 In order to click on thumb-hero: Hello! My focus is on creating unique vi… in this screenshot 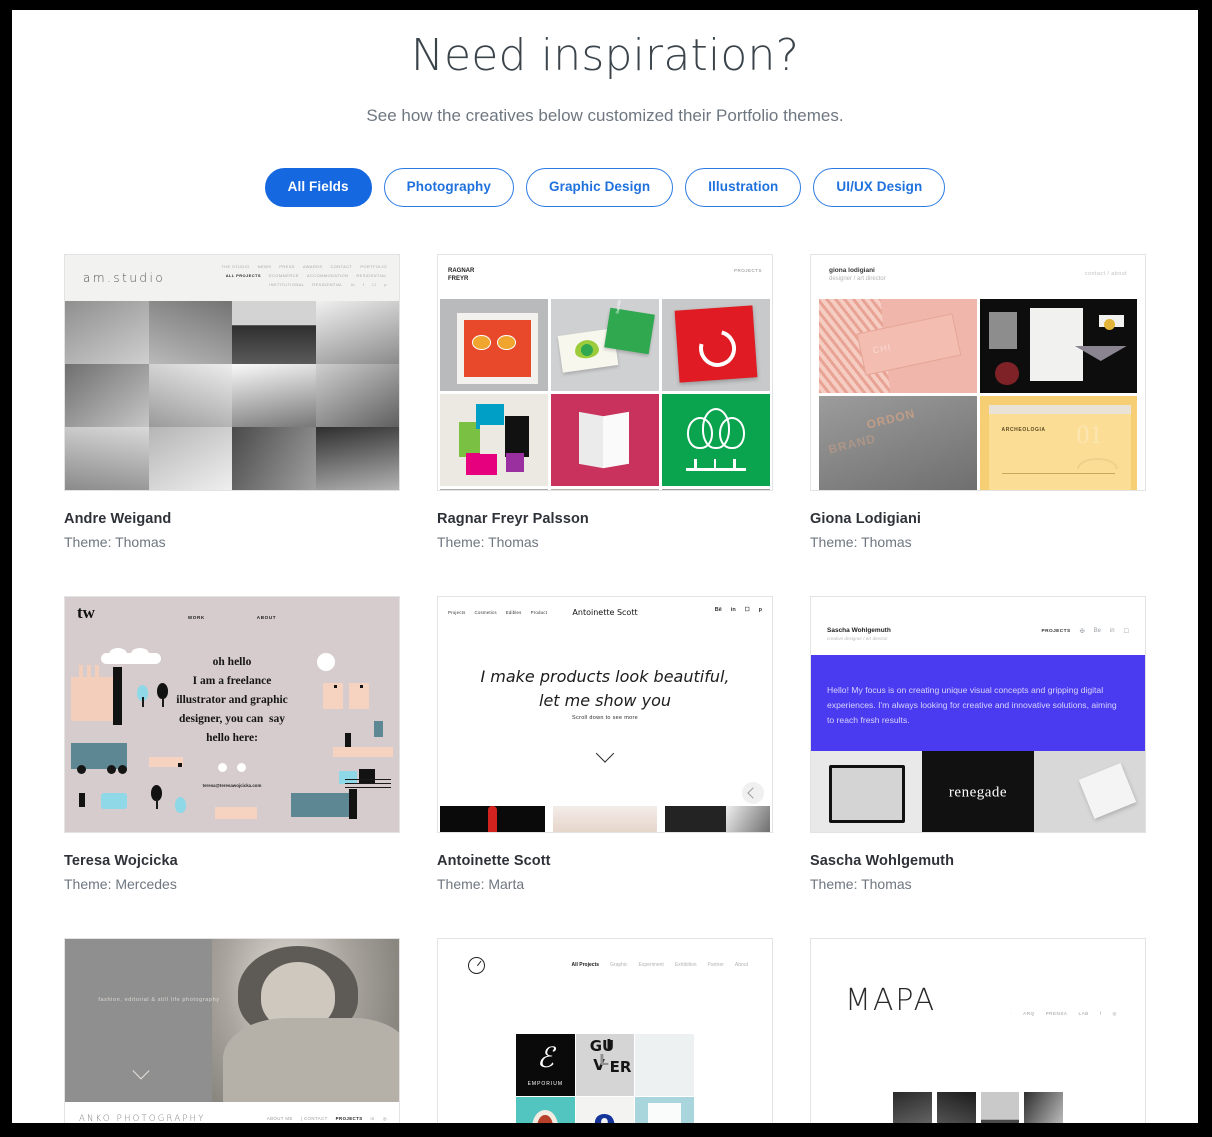, I will do `click(978, 702)`.